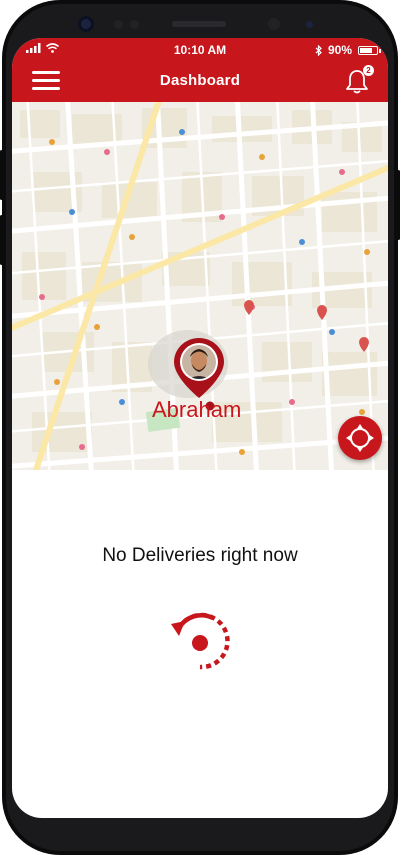 The width and height of the screenshot is (400, 855). Describe the element at coordinates (1, 175) in the screenshot. I see `volume-up-button` at that location.